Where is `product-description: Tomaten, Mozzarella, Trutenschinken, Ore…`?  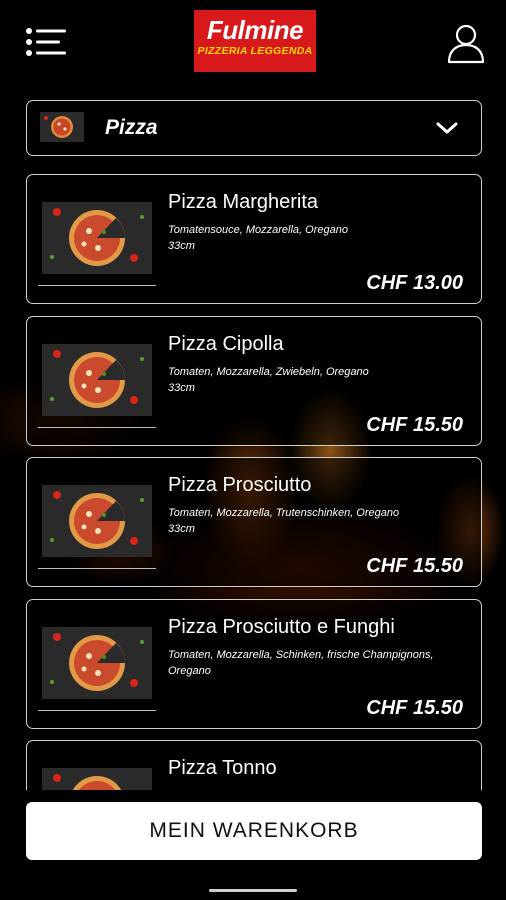
product-description: Tomaten, Mozzarella, Trutenschinken, Ore… is located at coordinates (318, 521).